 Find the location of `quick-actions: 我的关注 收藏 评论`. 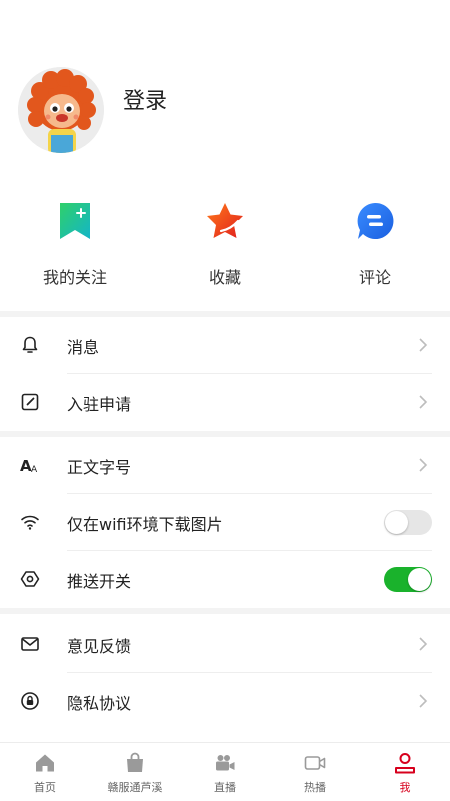

quick-actions: 我的关注 收藏 评论 is located at coordinates (225, 252).